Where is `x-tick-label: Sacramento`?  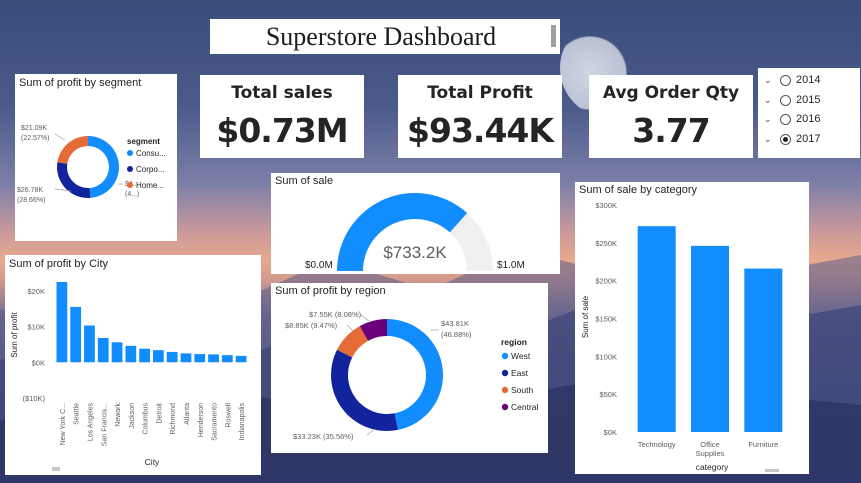
x-tick-label: Sacramento is located at coordinates (215, 422).